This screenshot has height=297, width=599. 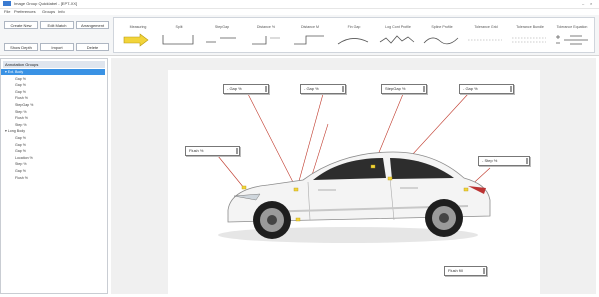 I want to click on arrow-shape-icon, so click(x=136, y=40).